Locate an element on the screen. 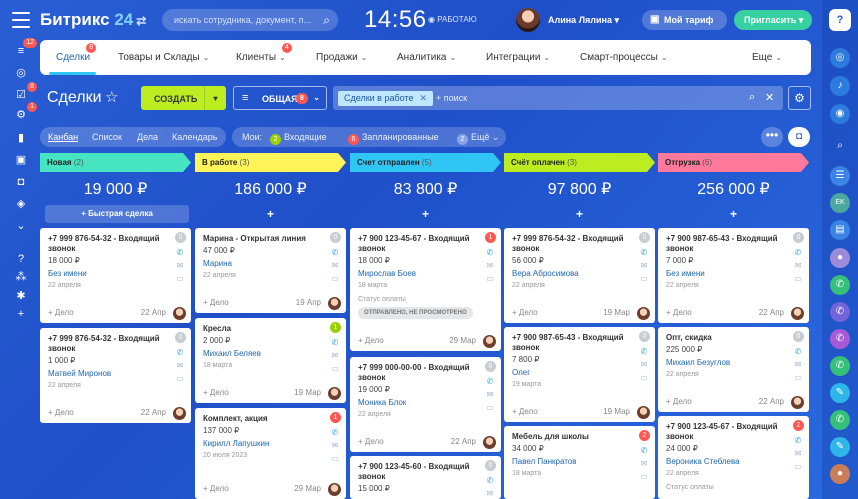 This screenshot has width=858, height=499. work-status: ◉ РАБОТАЮ is located at coordinates (452, 19).